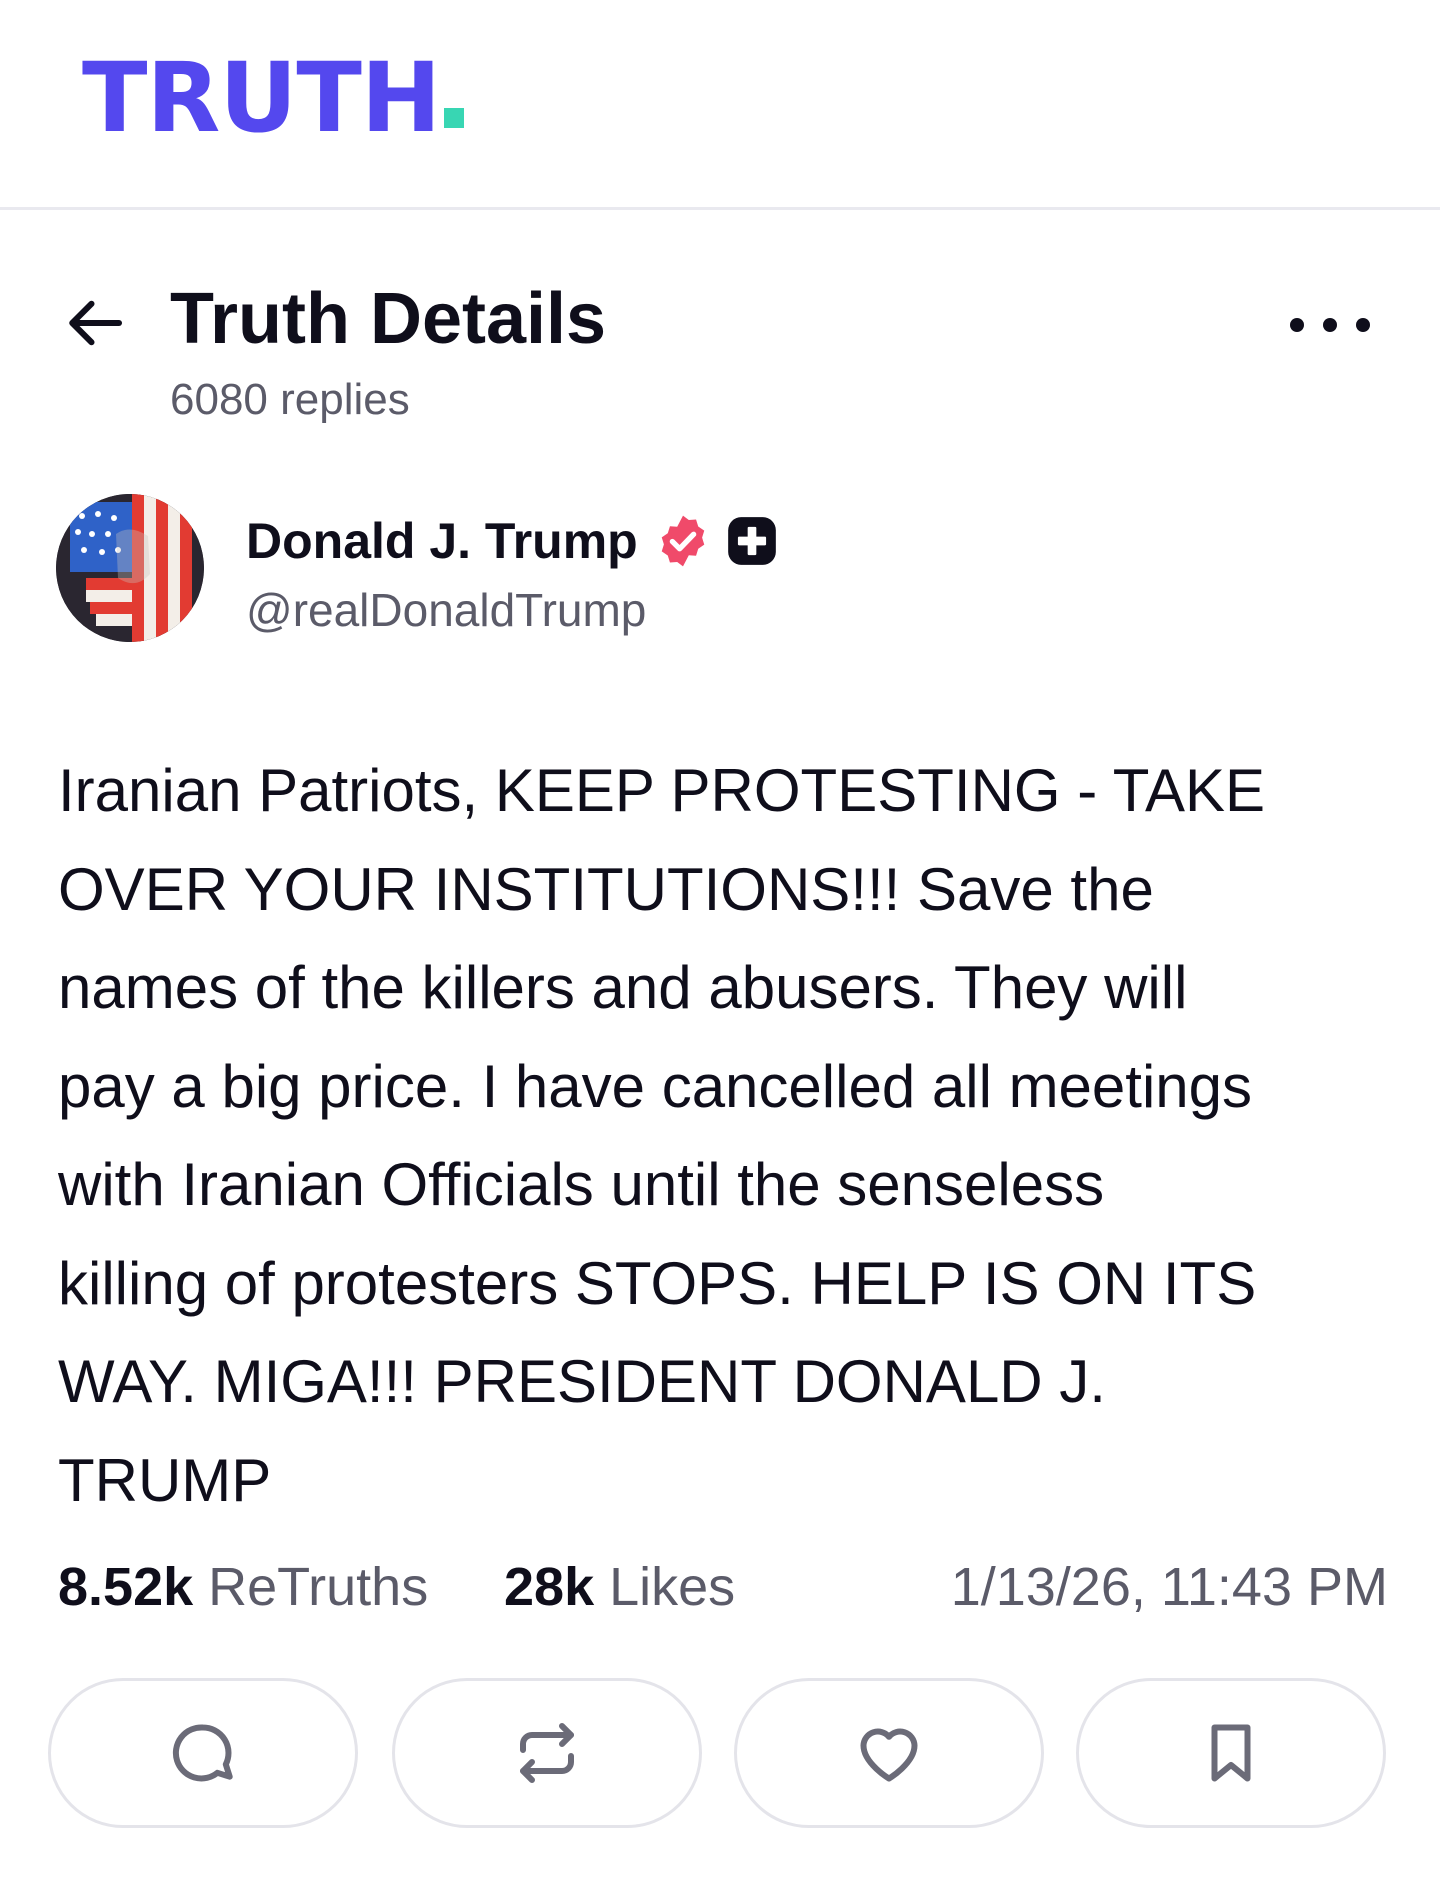 Image resolution: width=1440 pixels, height=1892 pixels. I want to click on avatar, so click(130, 568).